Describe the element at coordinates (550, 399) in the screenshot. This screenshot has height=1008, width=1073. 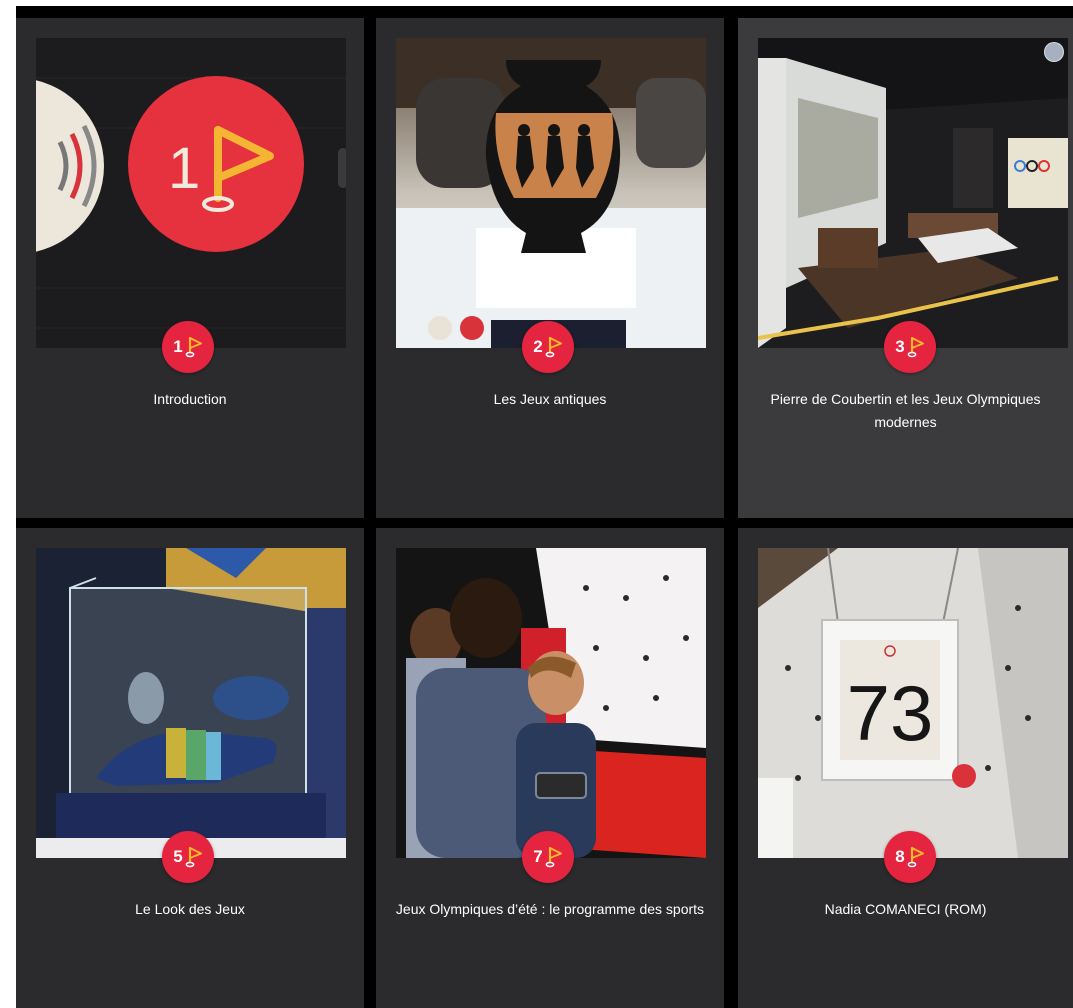
I see `card-title: Les Jeux antiques` at that location.